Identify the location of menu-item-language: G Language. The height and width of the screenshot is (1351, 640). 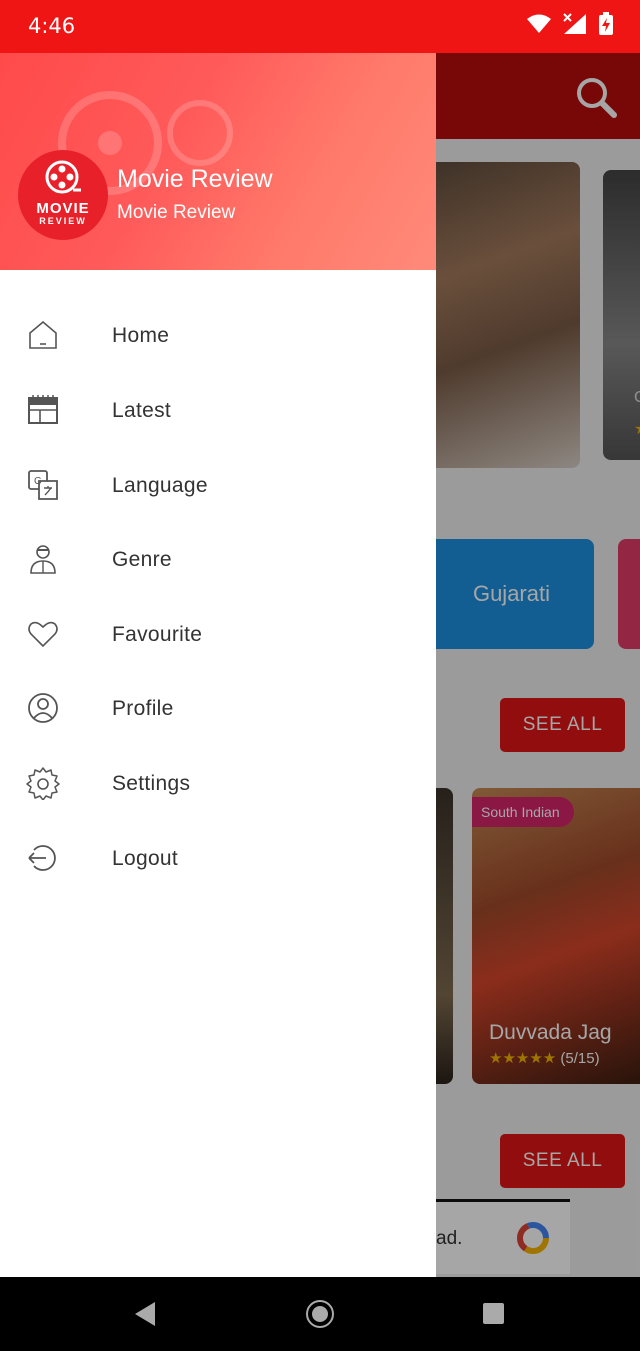
(218, 487).